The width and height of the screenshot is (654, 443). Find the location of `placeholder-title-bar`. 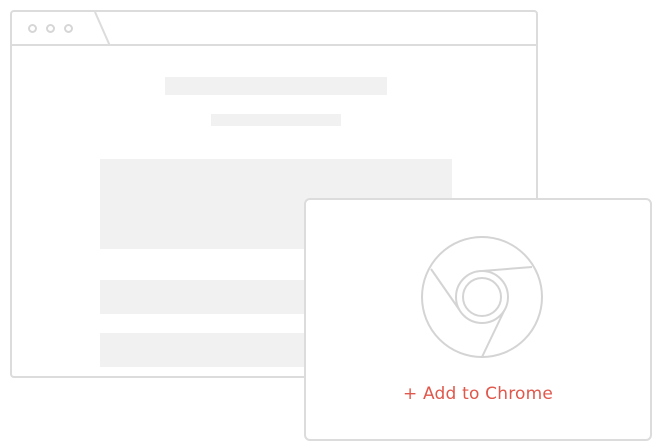

placeholder-title-bar is located at coordinates (276, 86).